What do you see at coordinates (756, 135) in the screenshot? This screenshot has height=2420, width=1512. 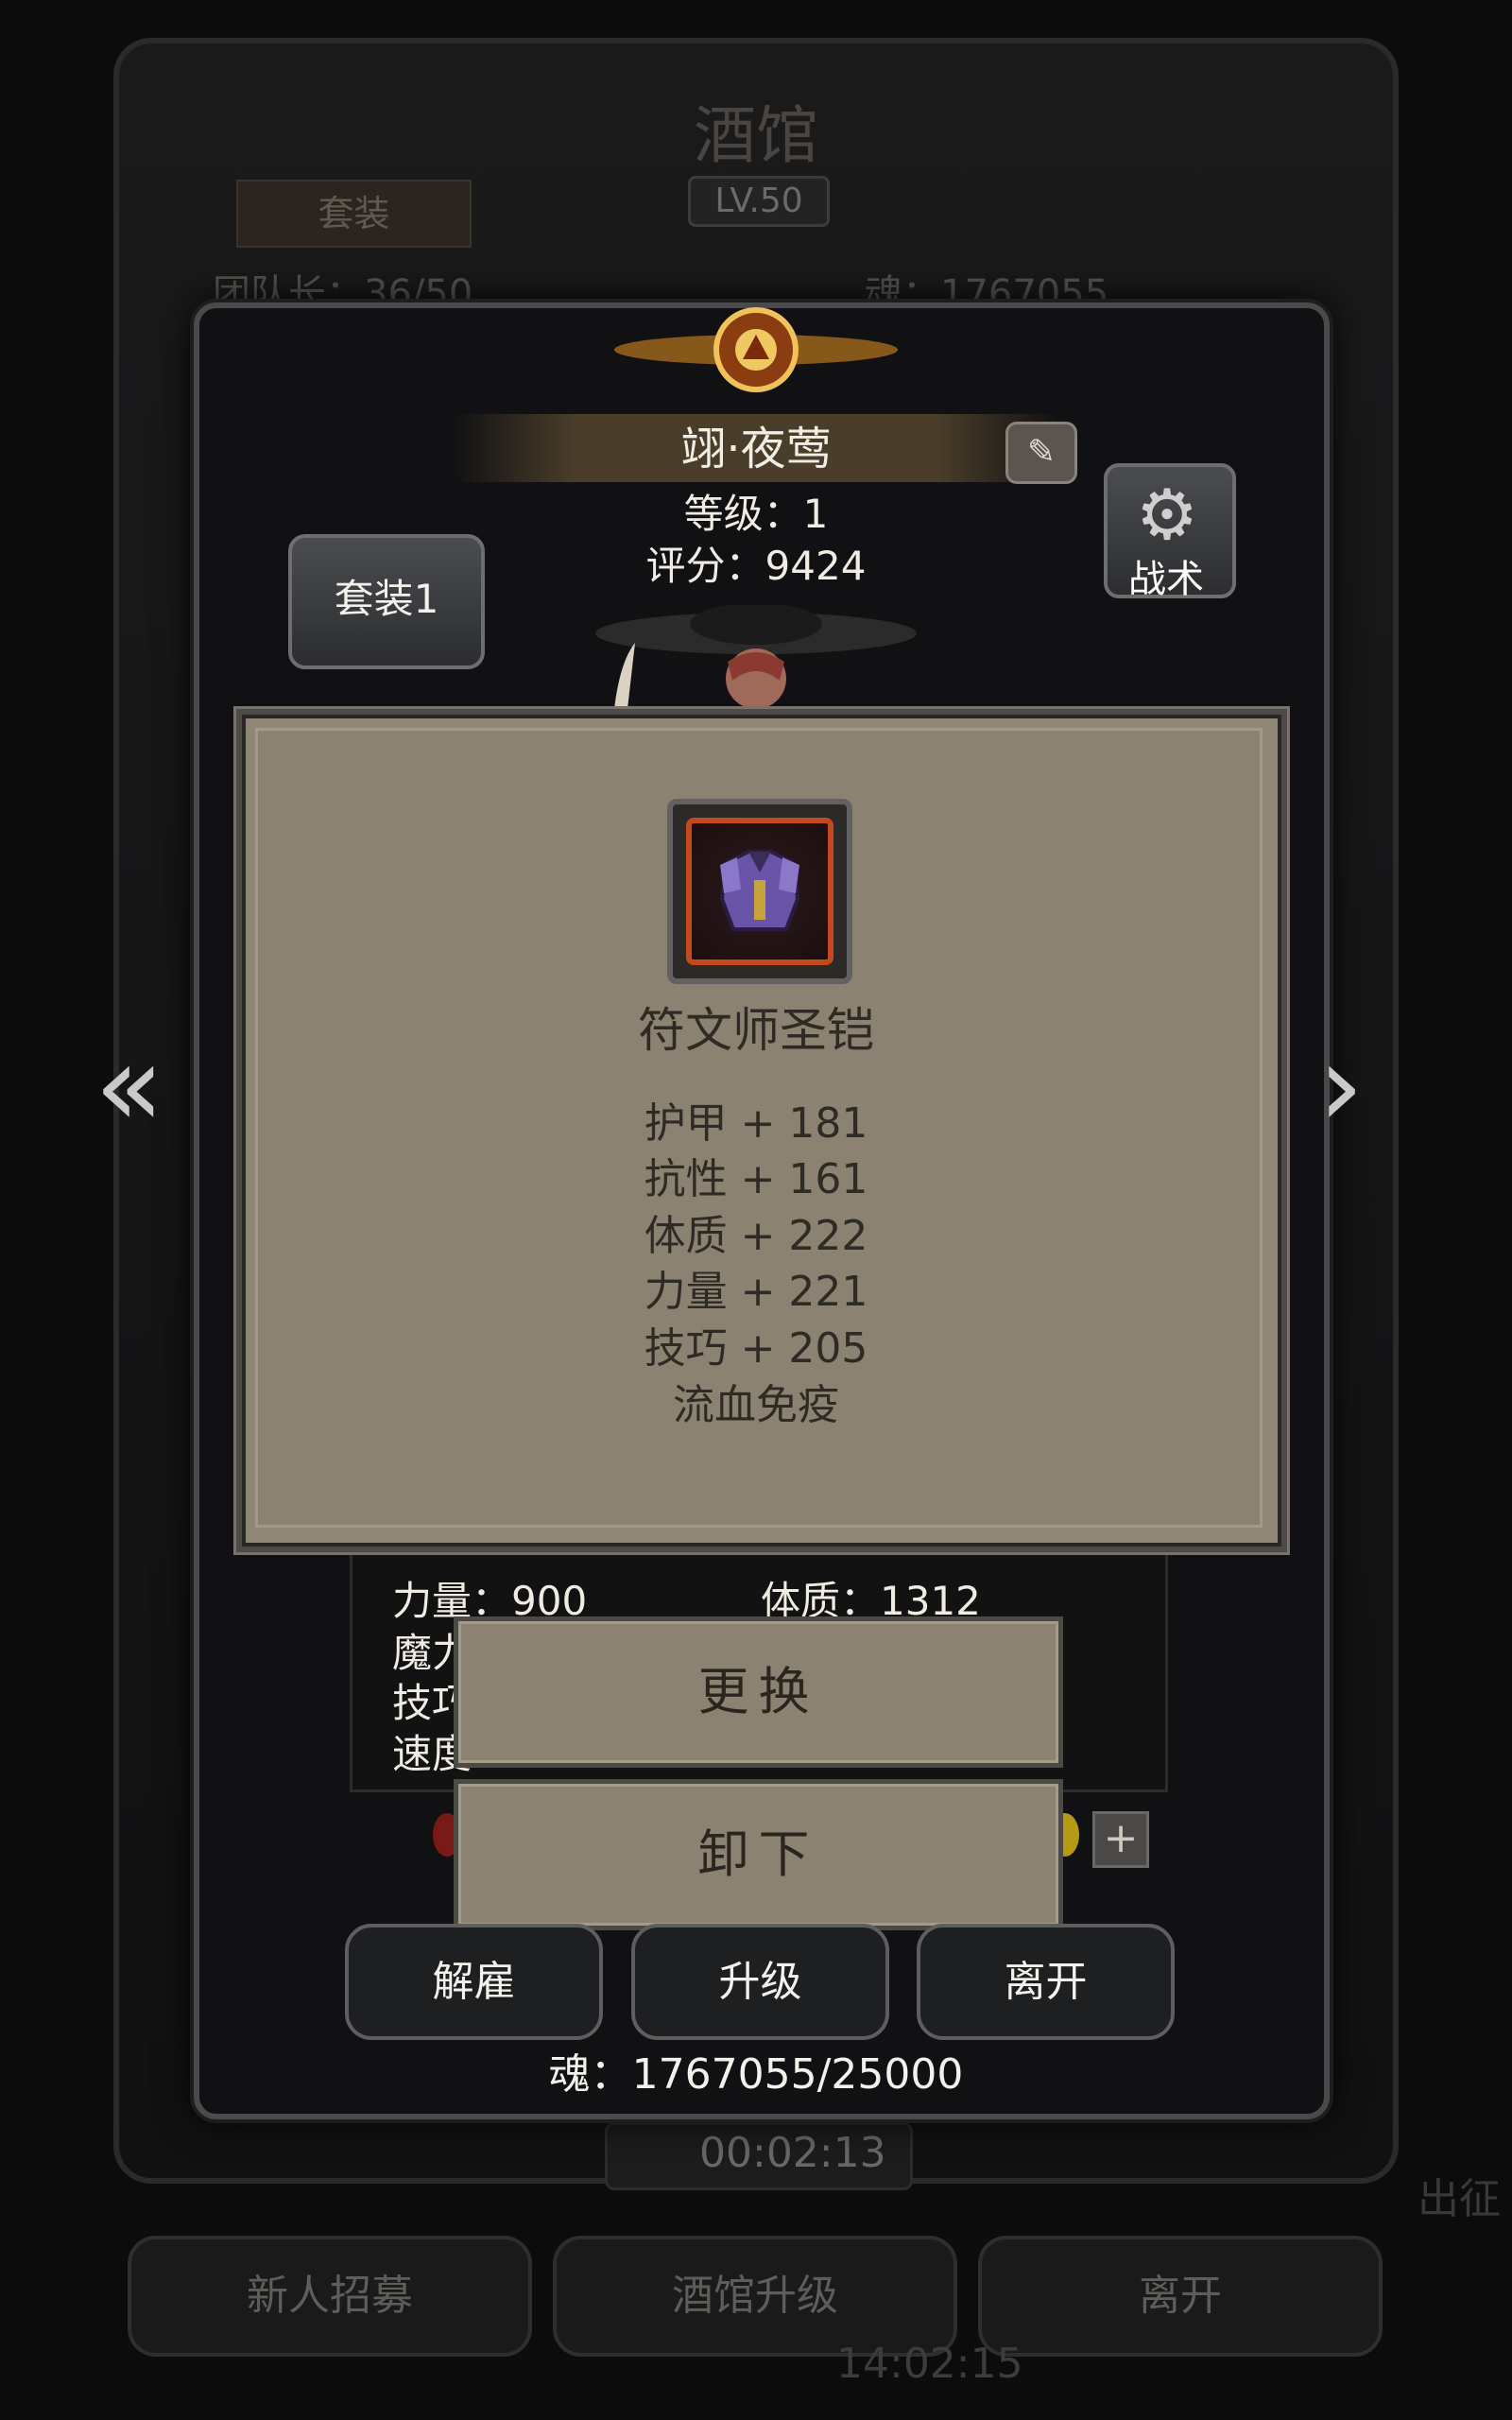 I see `tavern-title: 酒馆` at bounding box center [756, 135].